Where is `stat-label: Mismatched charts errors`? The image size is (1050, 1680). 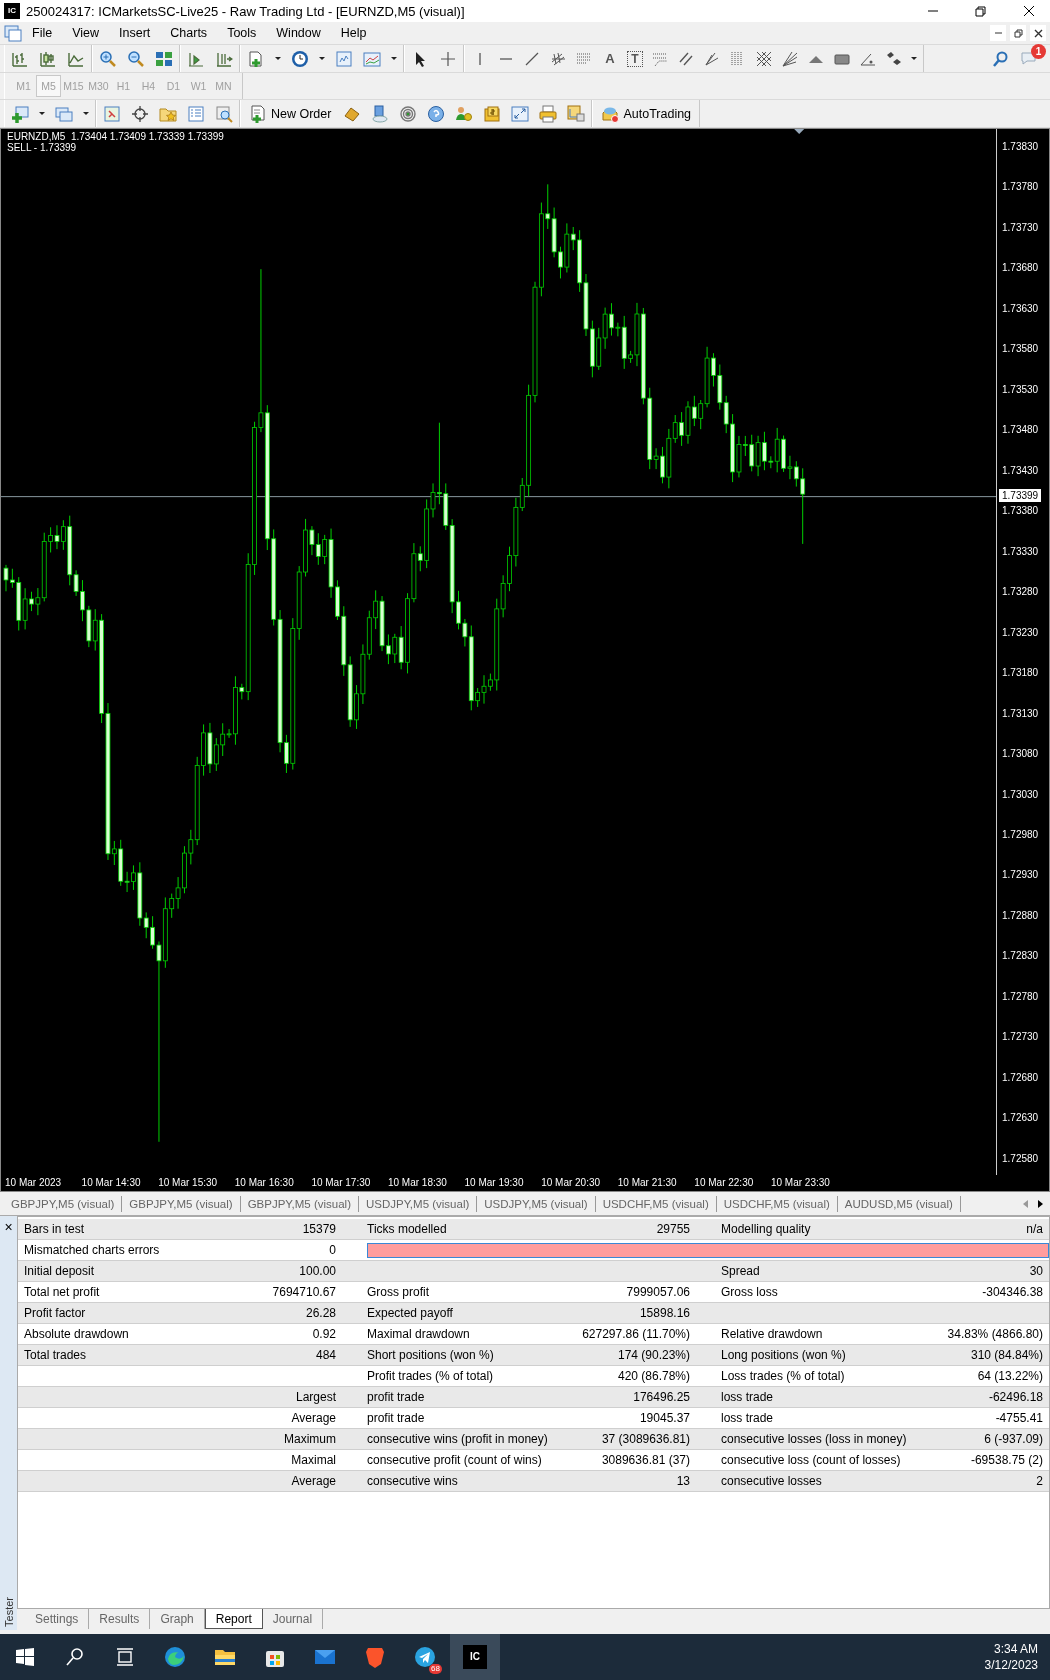
stat-label: Mismatched charts errors is located at coordinates (92, 1250).